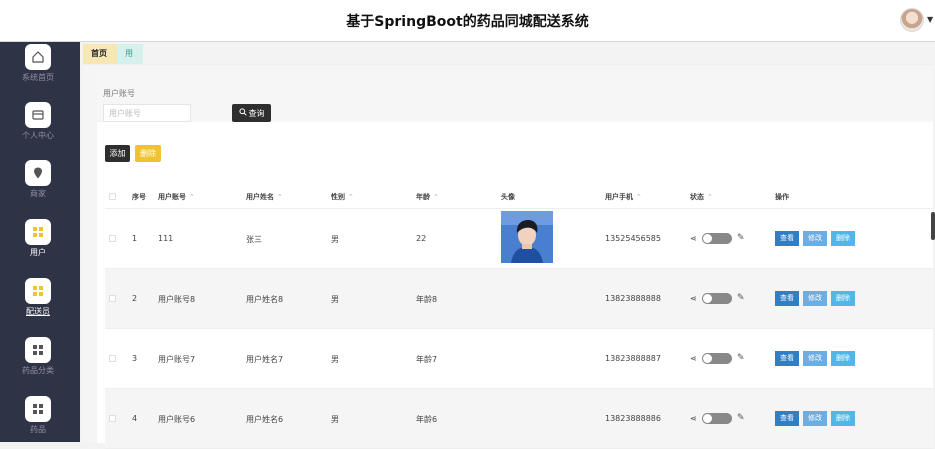 The image size is (935, 449). Describe the element at coordinates (135, 238) in the screenshot. I see `cell-index: 1` at that location.